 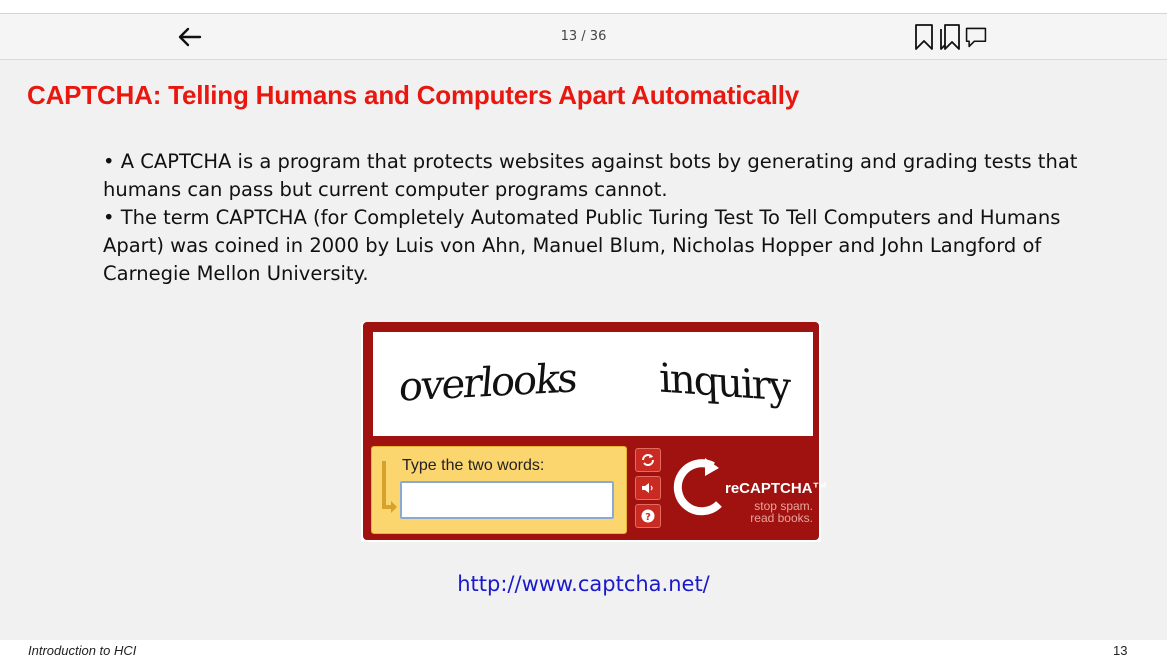 I want to click on refresh-button, so click(x=648, y=460).